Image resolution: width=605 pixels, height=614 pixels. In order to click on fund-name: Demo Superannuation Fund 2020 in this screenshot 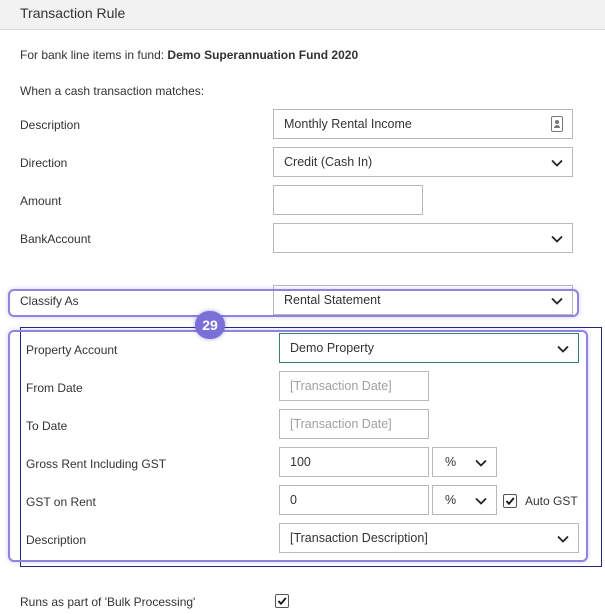, I will do `click(263, 55)`.